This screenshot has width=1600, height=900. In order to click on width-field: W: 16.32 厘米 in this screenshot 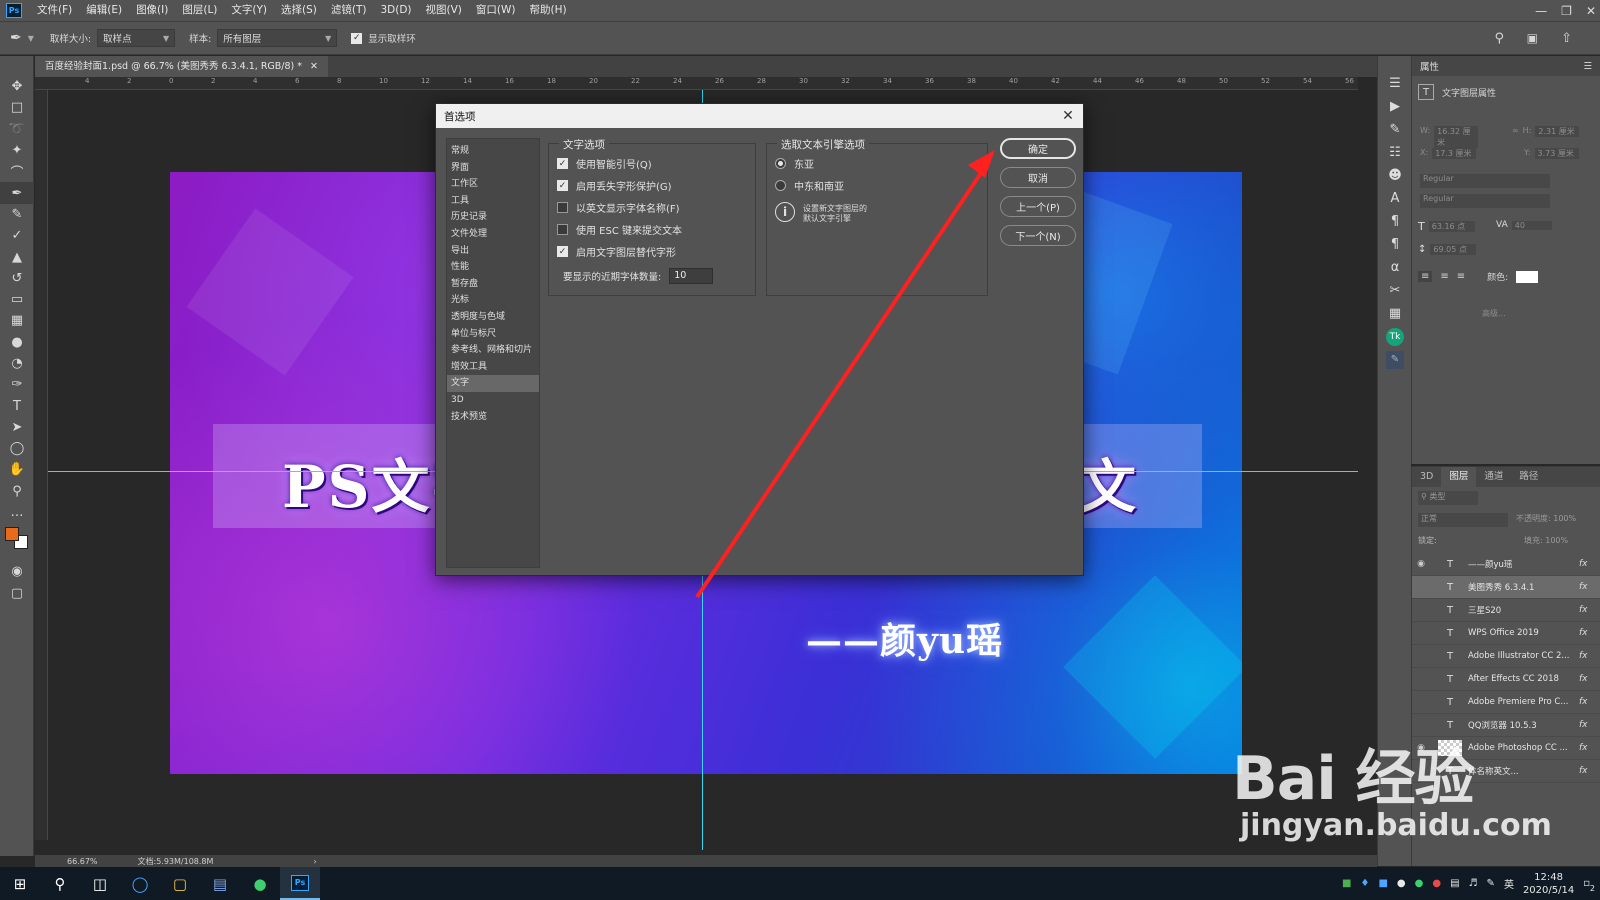, I will do `click(1449, 137)`.